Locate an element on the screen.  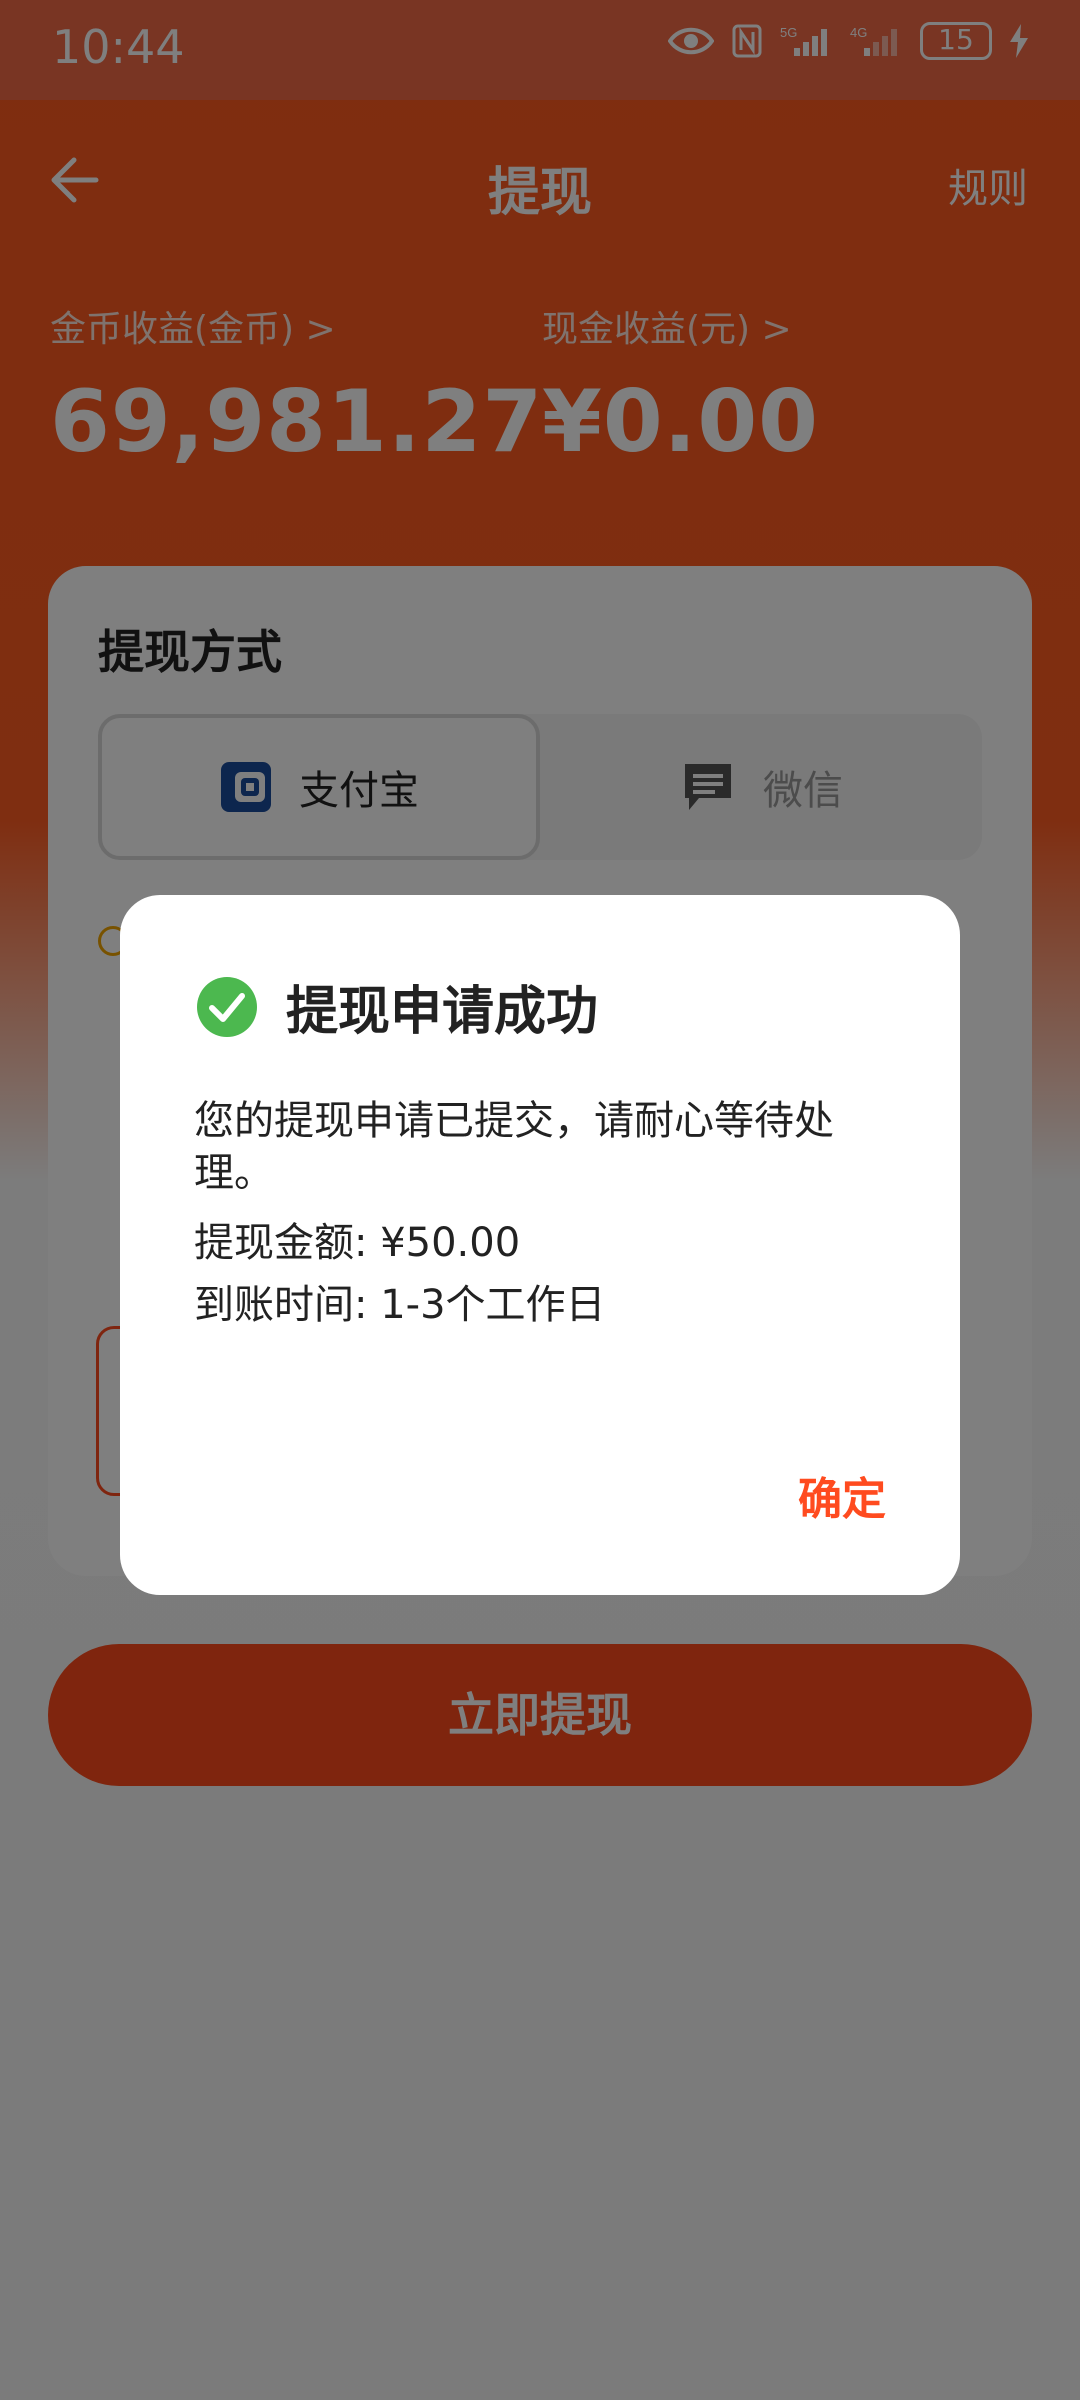
withdraw-amount-line: 提现金额: ¥50.00 is located at coordinates (357, 1243).